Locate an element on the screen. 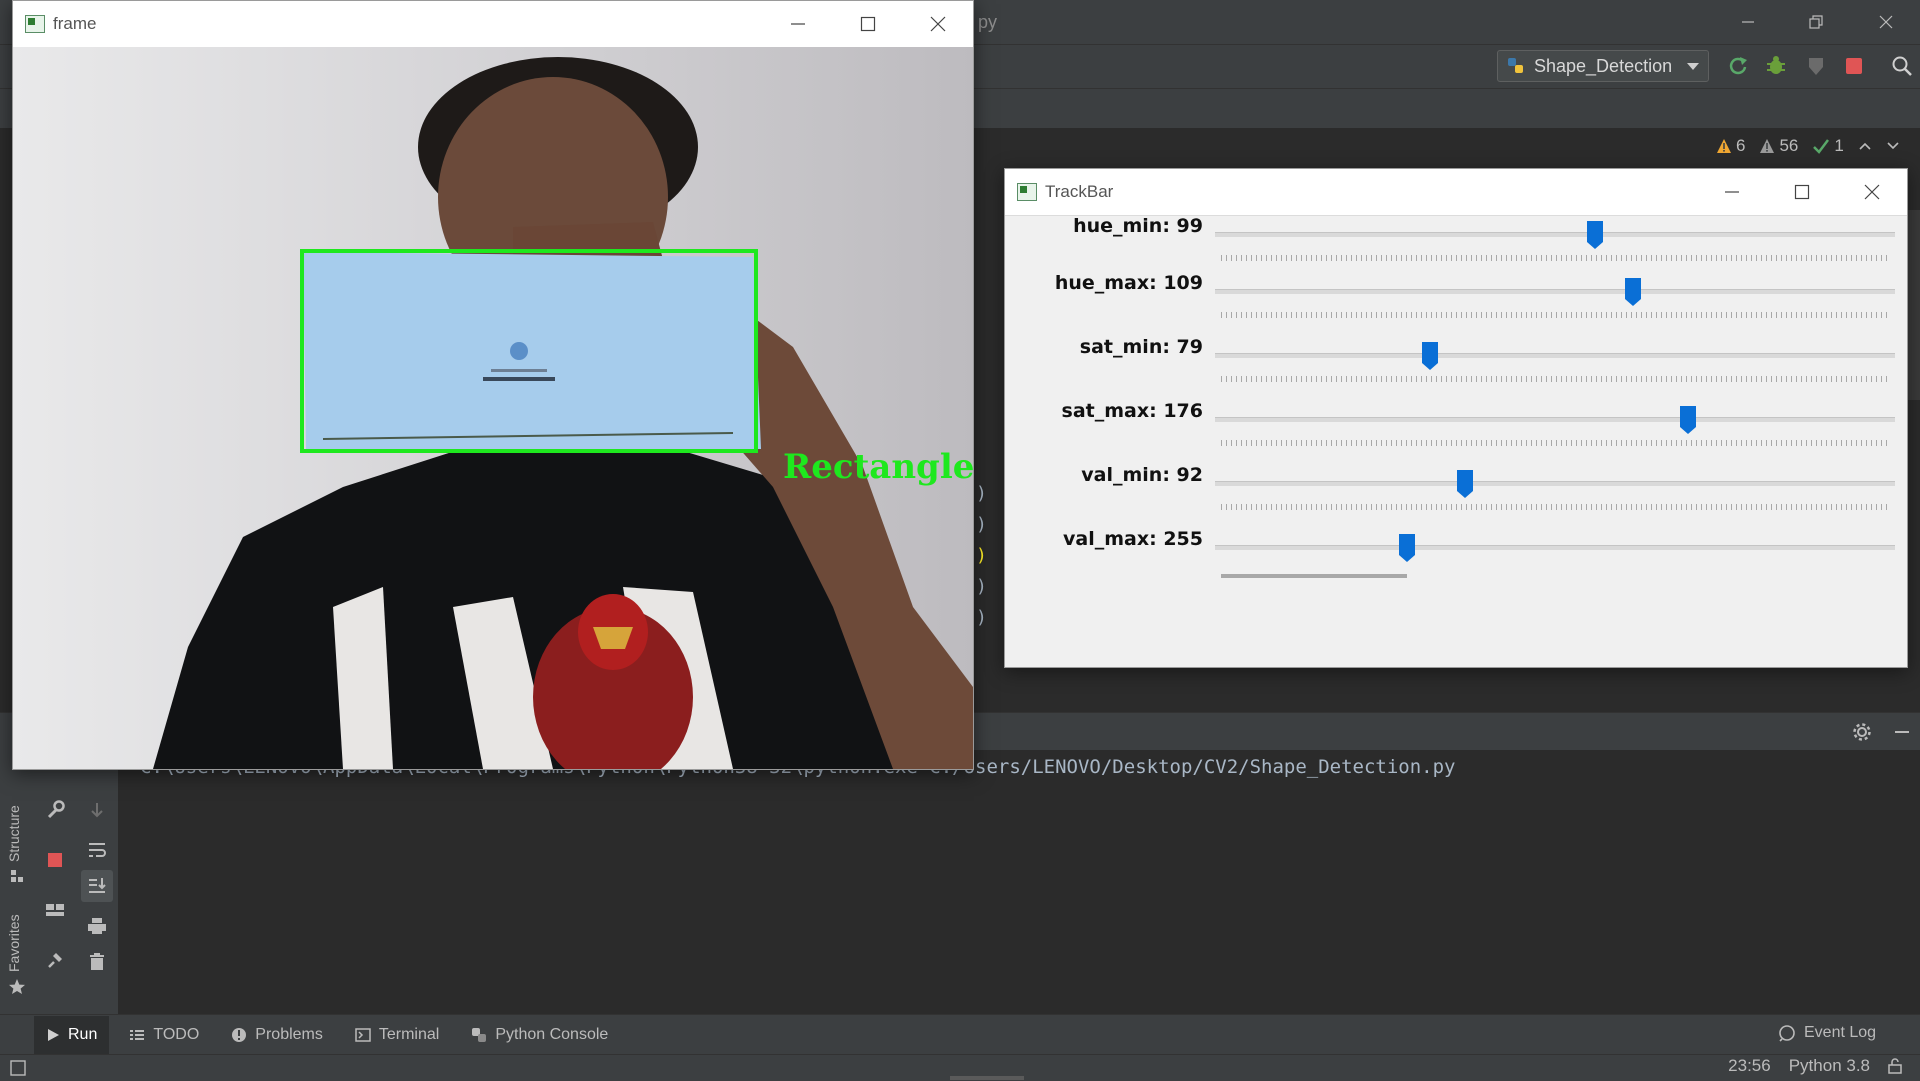  caret-position: 23:56 is located at coordinates (1749, 1066).